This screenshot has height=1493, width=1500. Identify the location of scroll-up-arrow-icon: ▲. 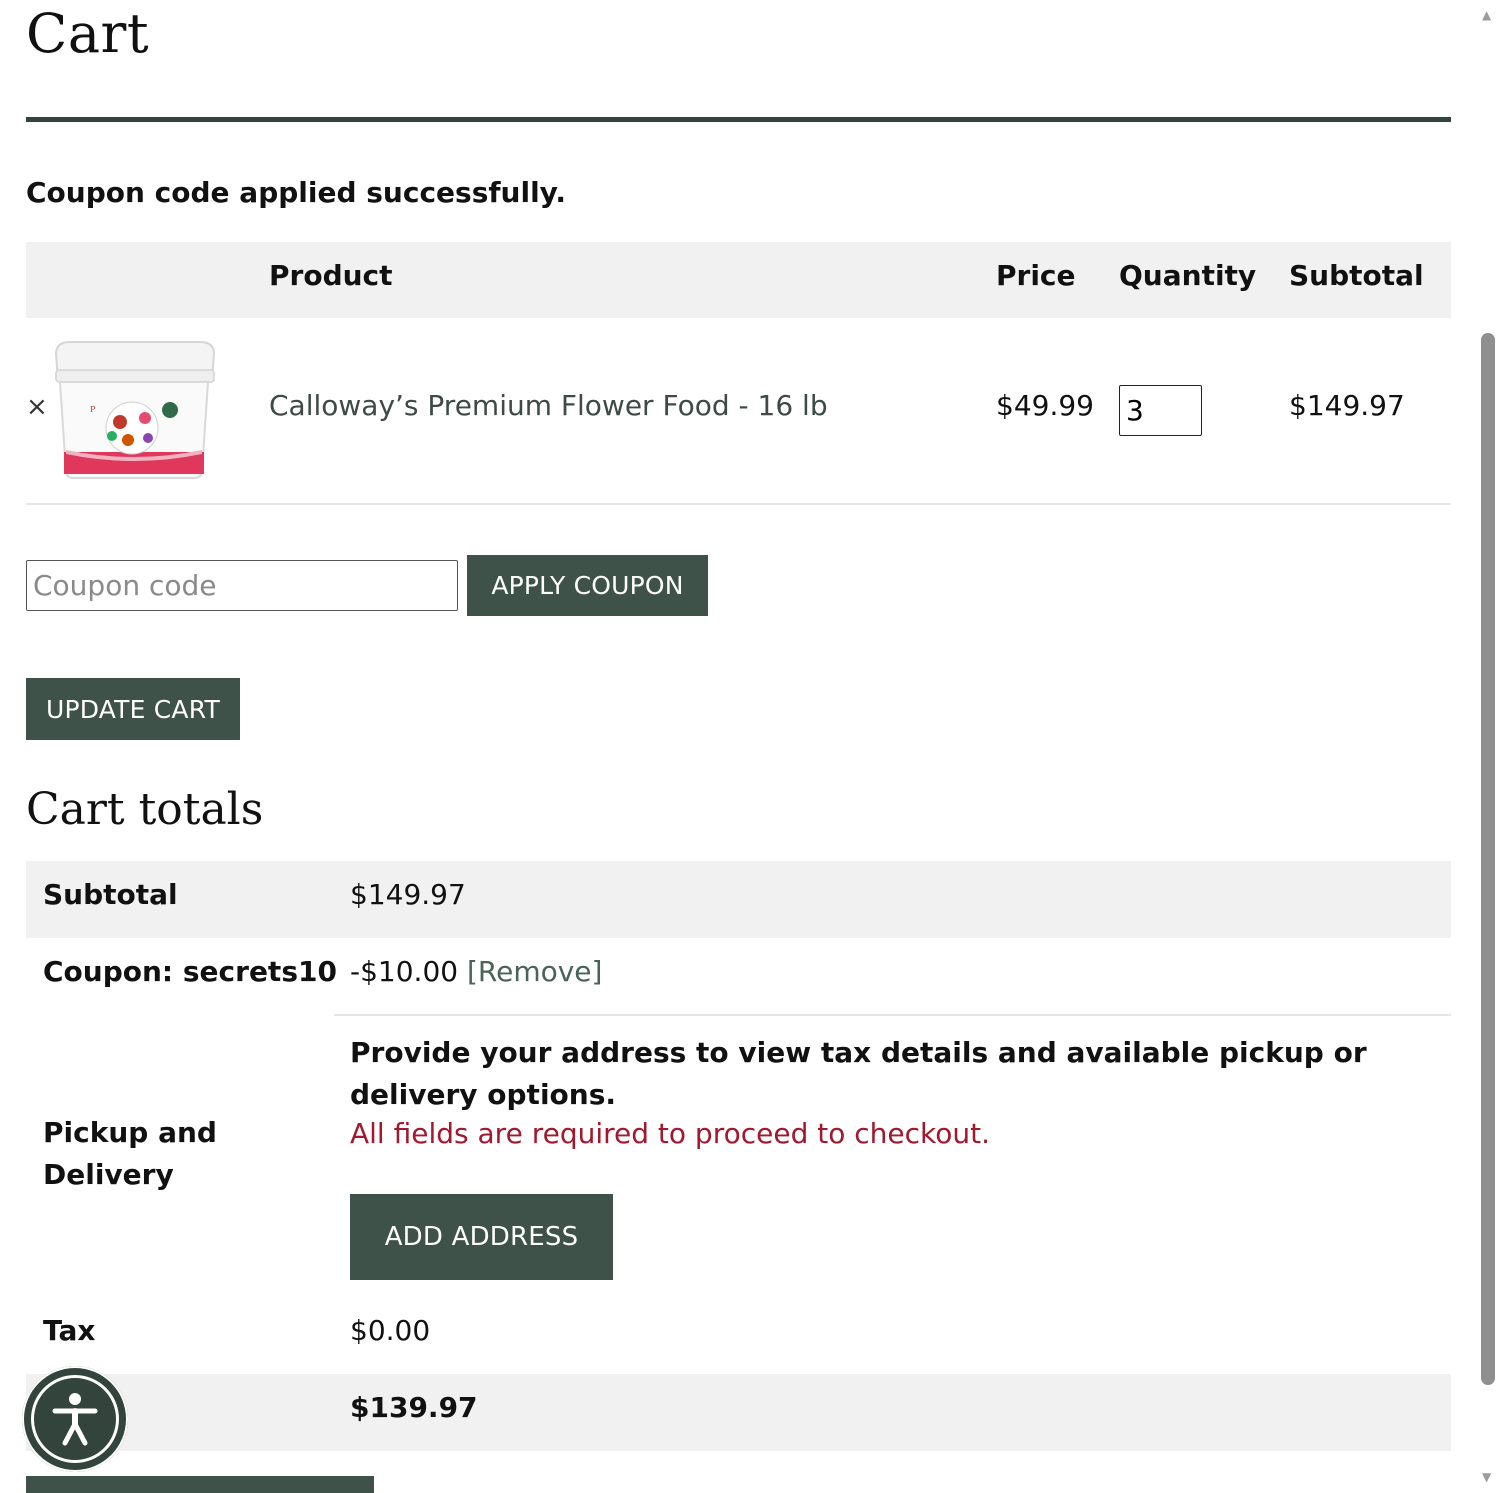
(1486, 15).